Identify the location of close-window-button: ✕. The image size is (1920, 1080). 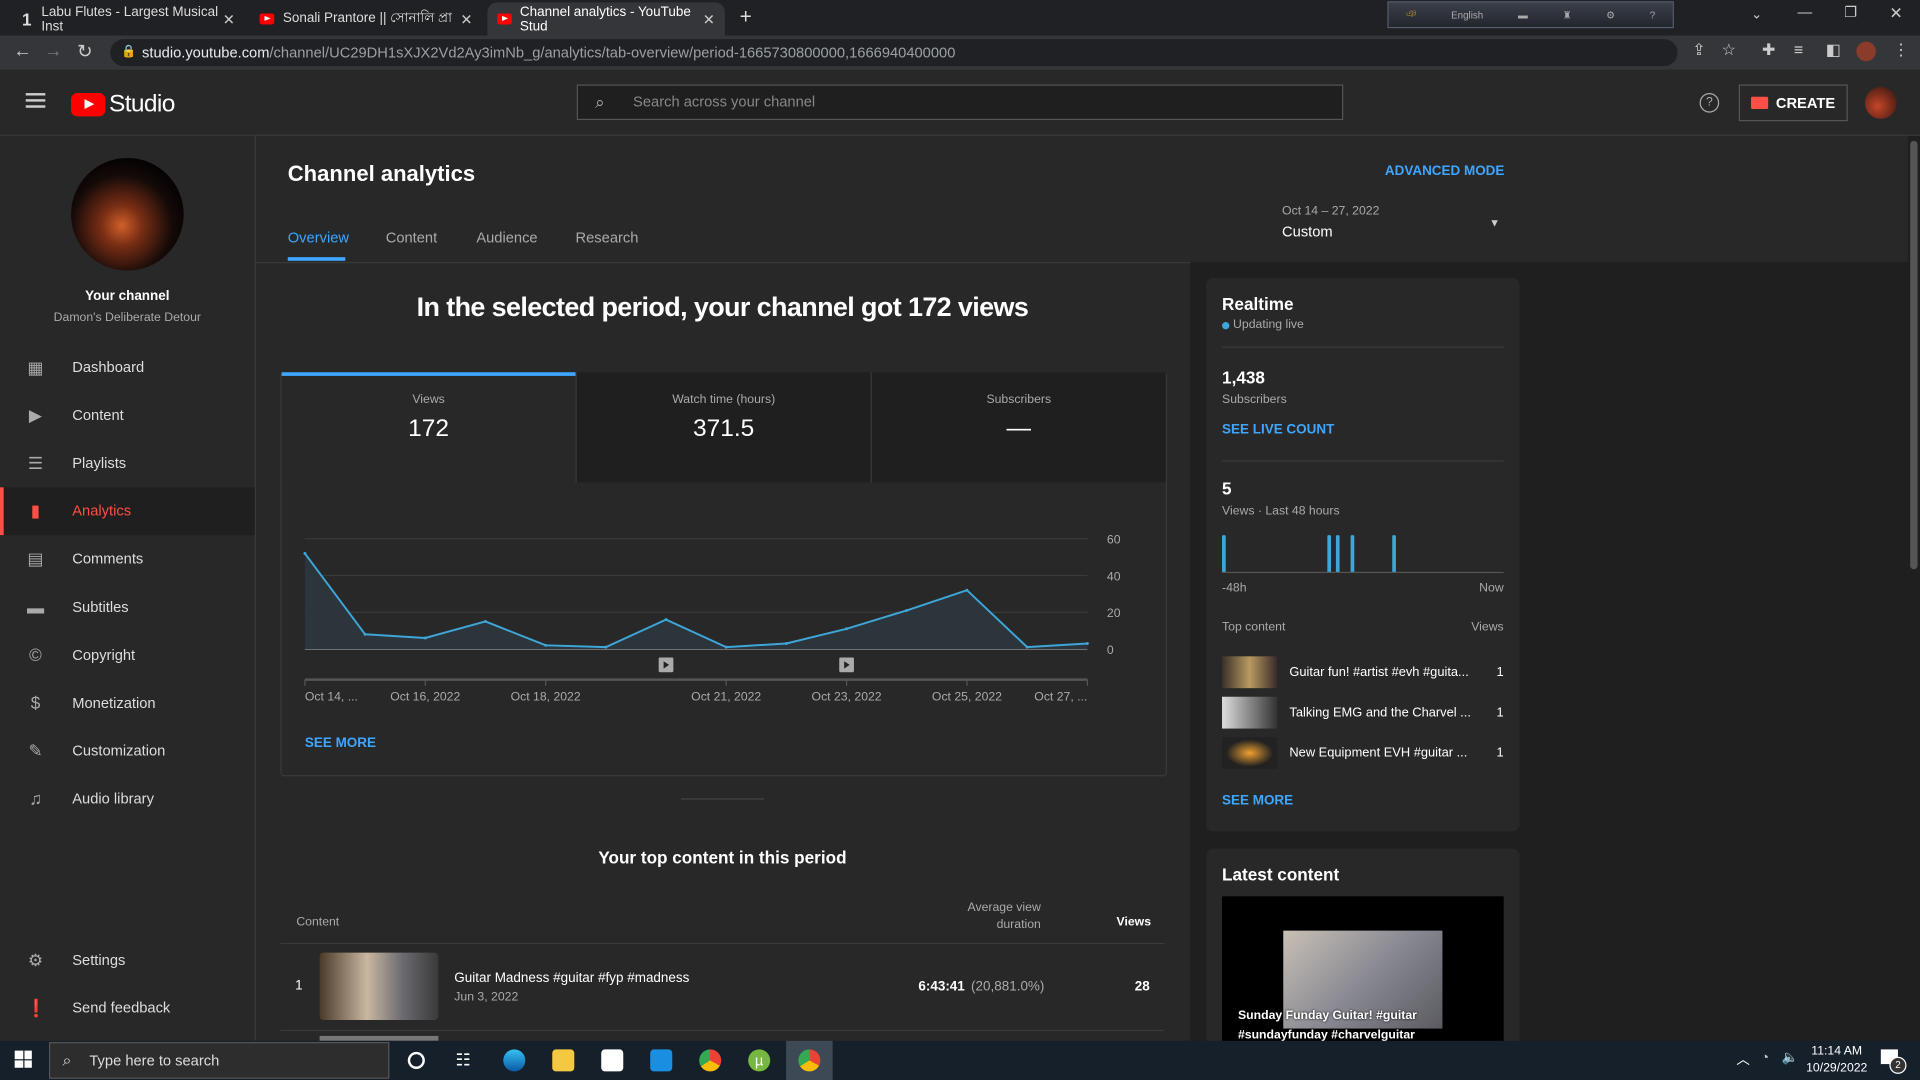
(1895, 14).